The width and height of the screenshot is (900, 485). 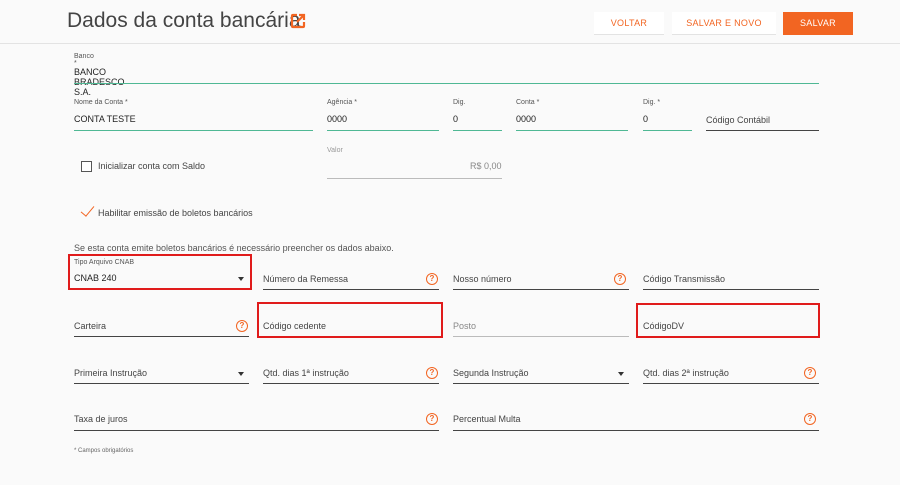 I want to click on account-digit-label: Dig. *, so click(x=652, y=102).